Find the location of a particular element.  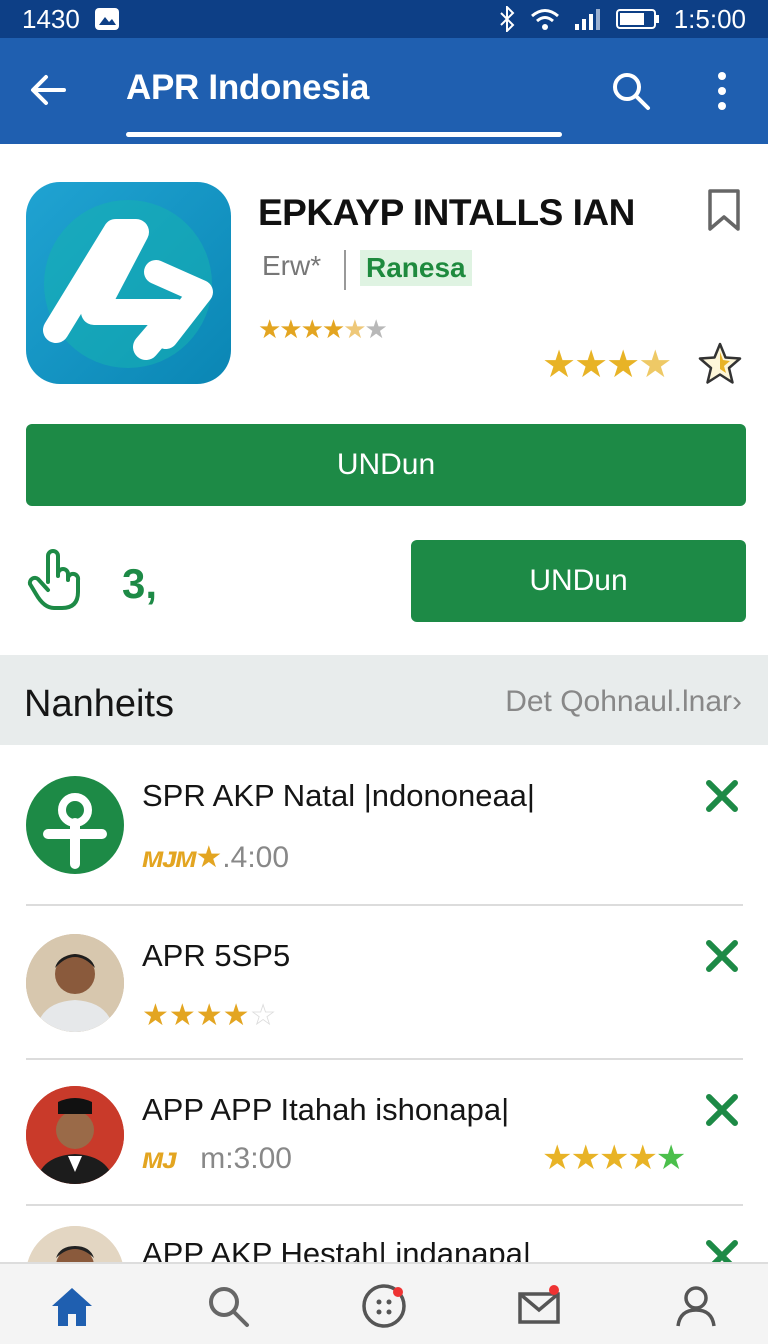

list-item: APR 5SP5 ★★★★☆ is located at coordinates (384, 984).